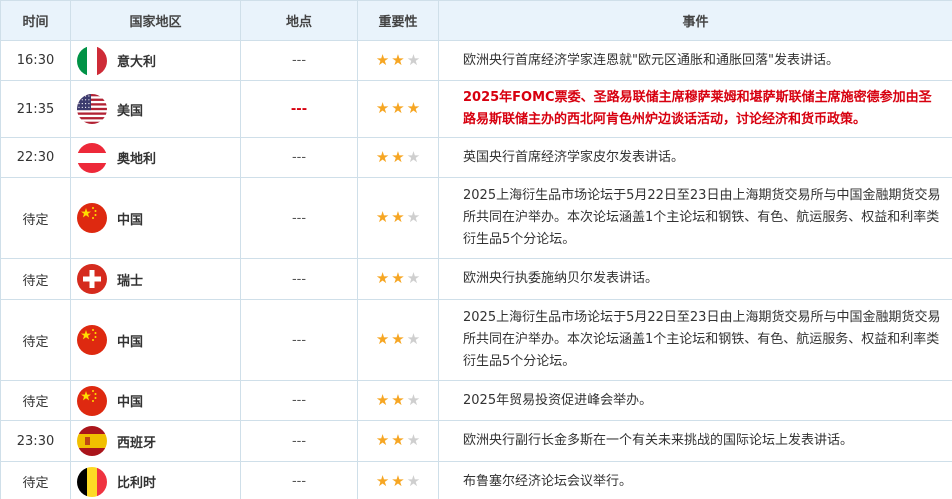 The image size is (952, 499). What do you see at coordinates (476, 400) in the screenshot?
I see `table-row: 待定 中国 --- ★ ★ ★ 2025年贸易投资促进峰会举办。` at bounding box center [476, 400].